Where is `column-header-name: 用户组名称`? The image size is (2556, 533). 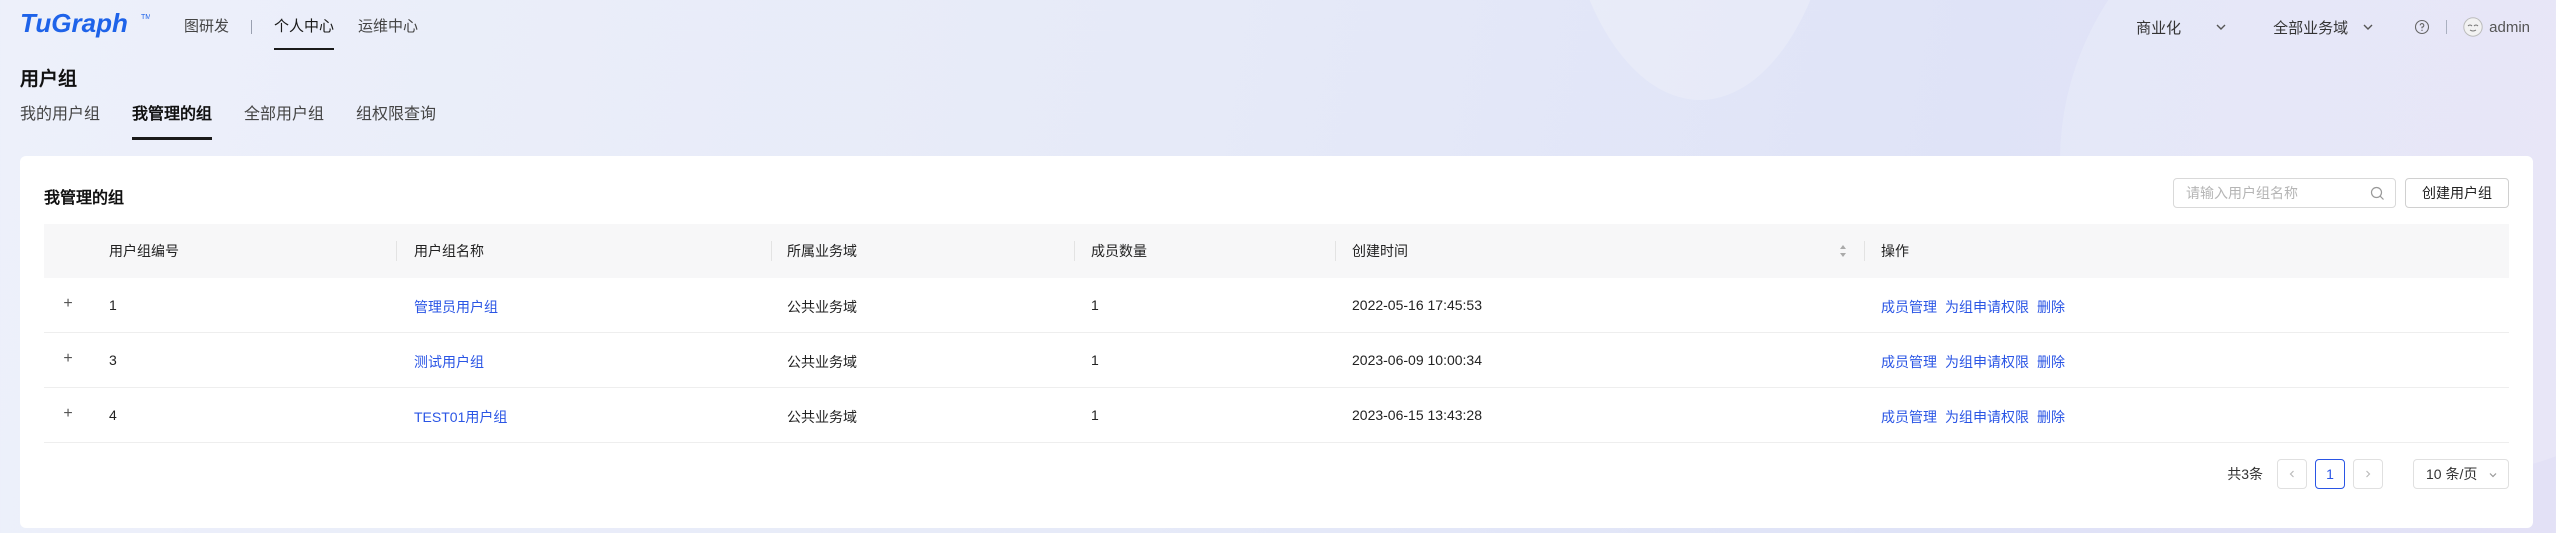
column-header-name: 用户组名称 is located at coordinates (449, 251).